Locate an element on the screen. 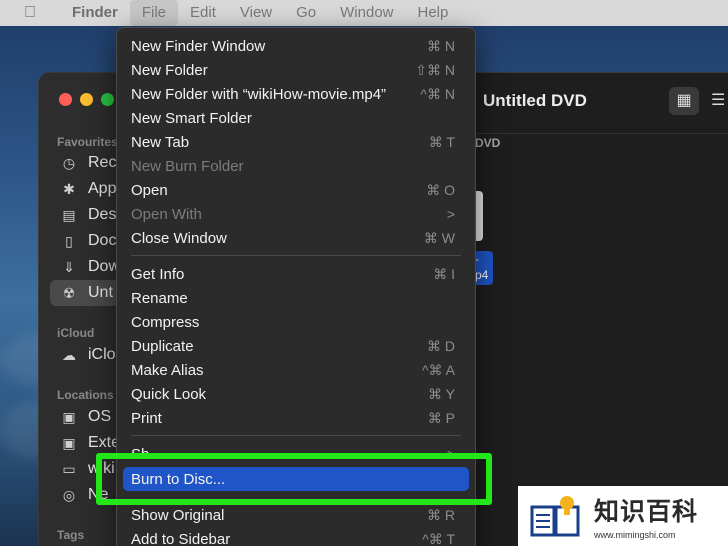 The height and width of the screenshot is (546, 728). menu-item-label: Duplicate is located at coordinates (162, 346).